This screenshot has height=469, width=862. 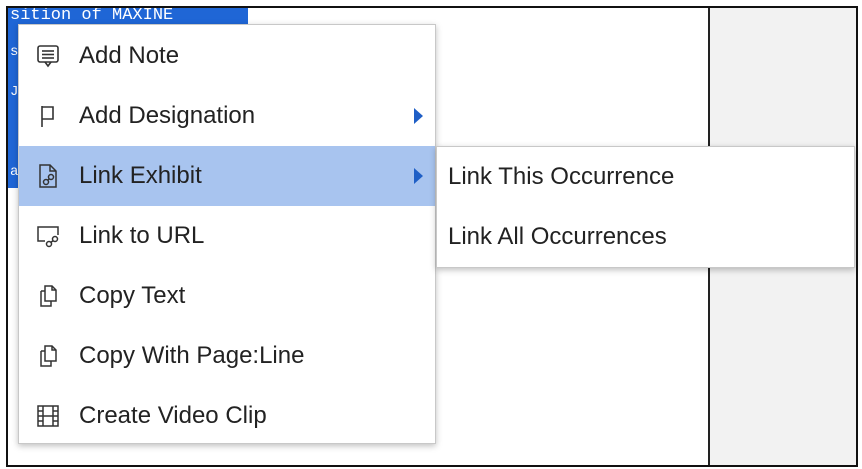 What do you see at coordinates (132, 295) in the screenshot?
I see `menu-item-label: Copy Text` at bounding box center [132, 295].